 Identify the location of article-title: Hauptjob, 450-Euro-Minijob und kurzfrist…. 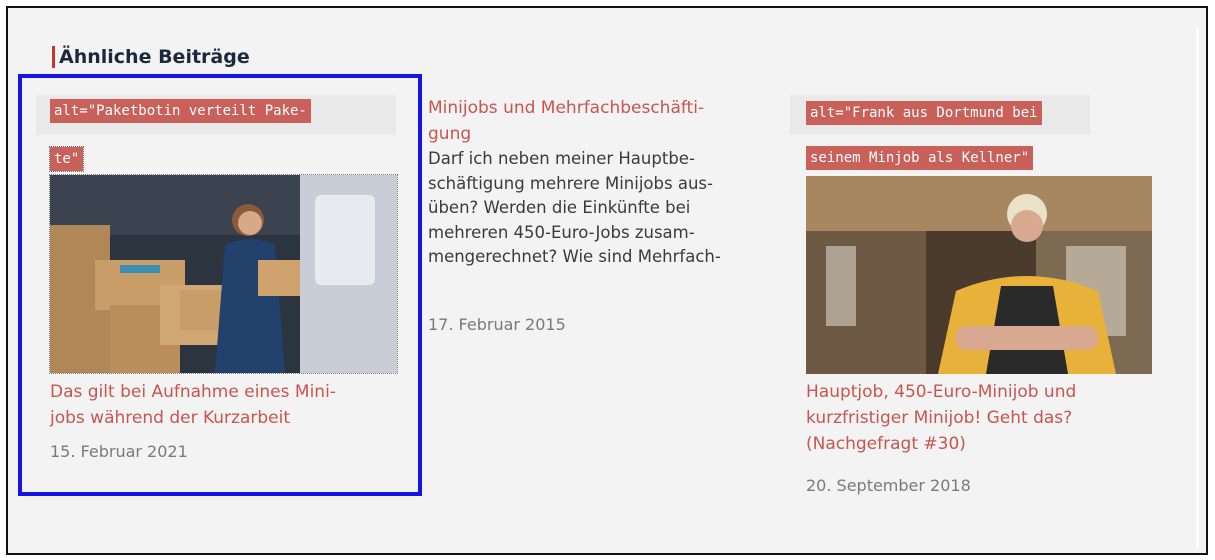
(941, 418).